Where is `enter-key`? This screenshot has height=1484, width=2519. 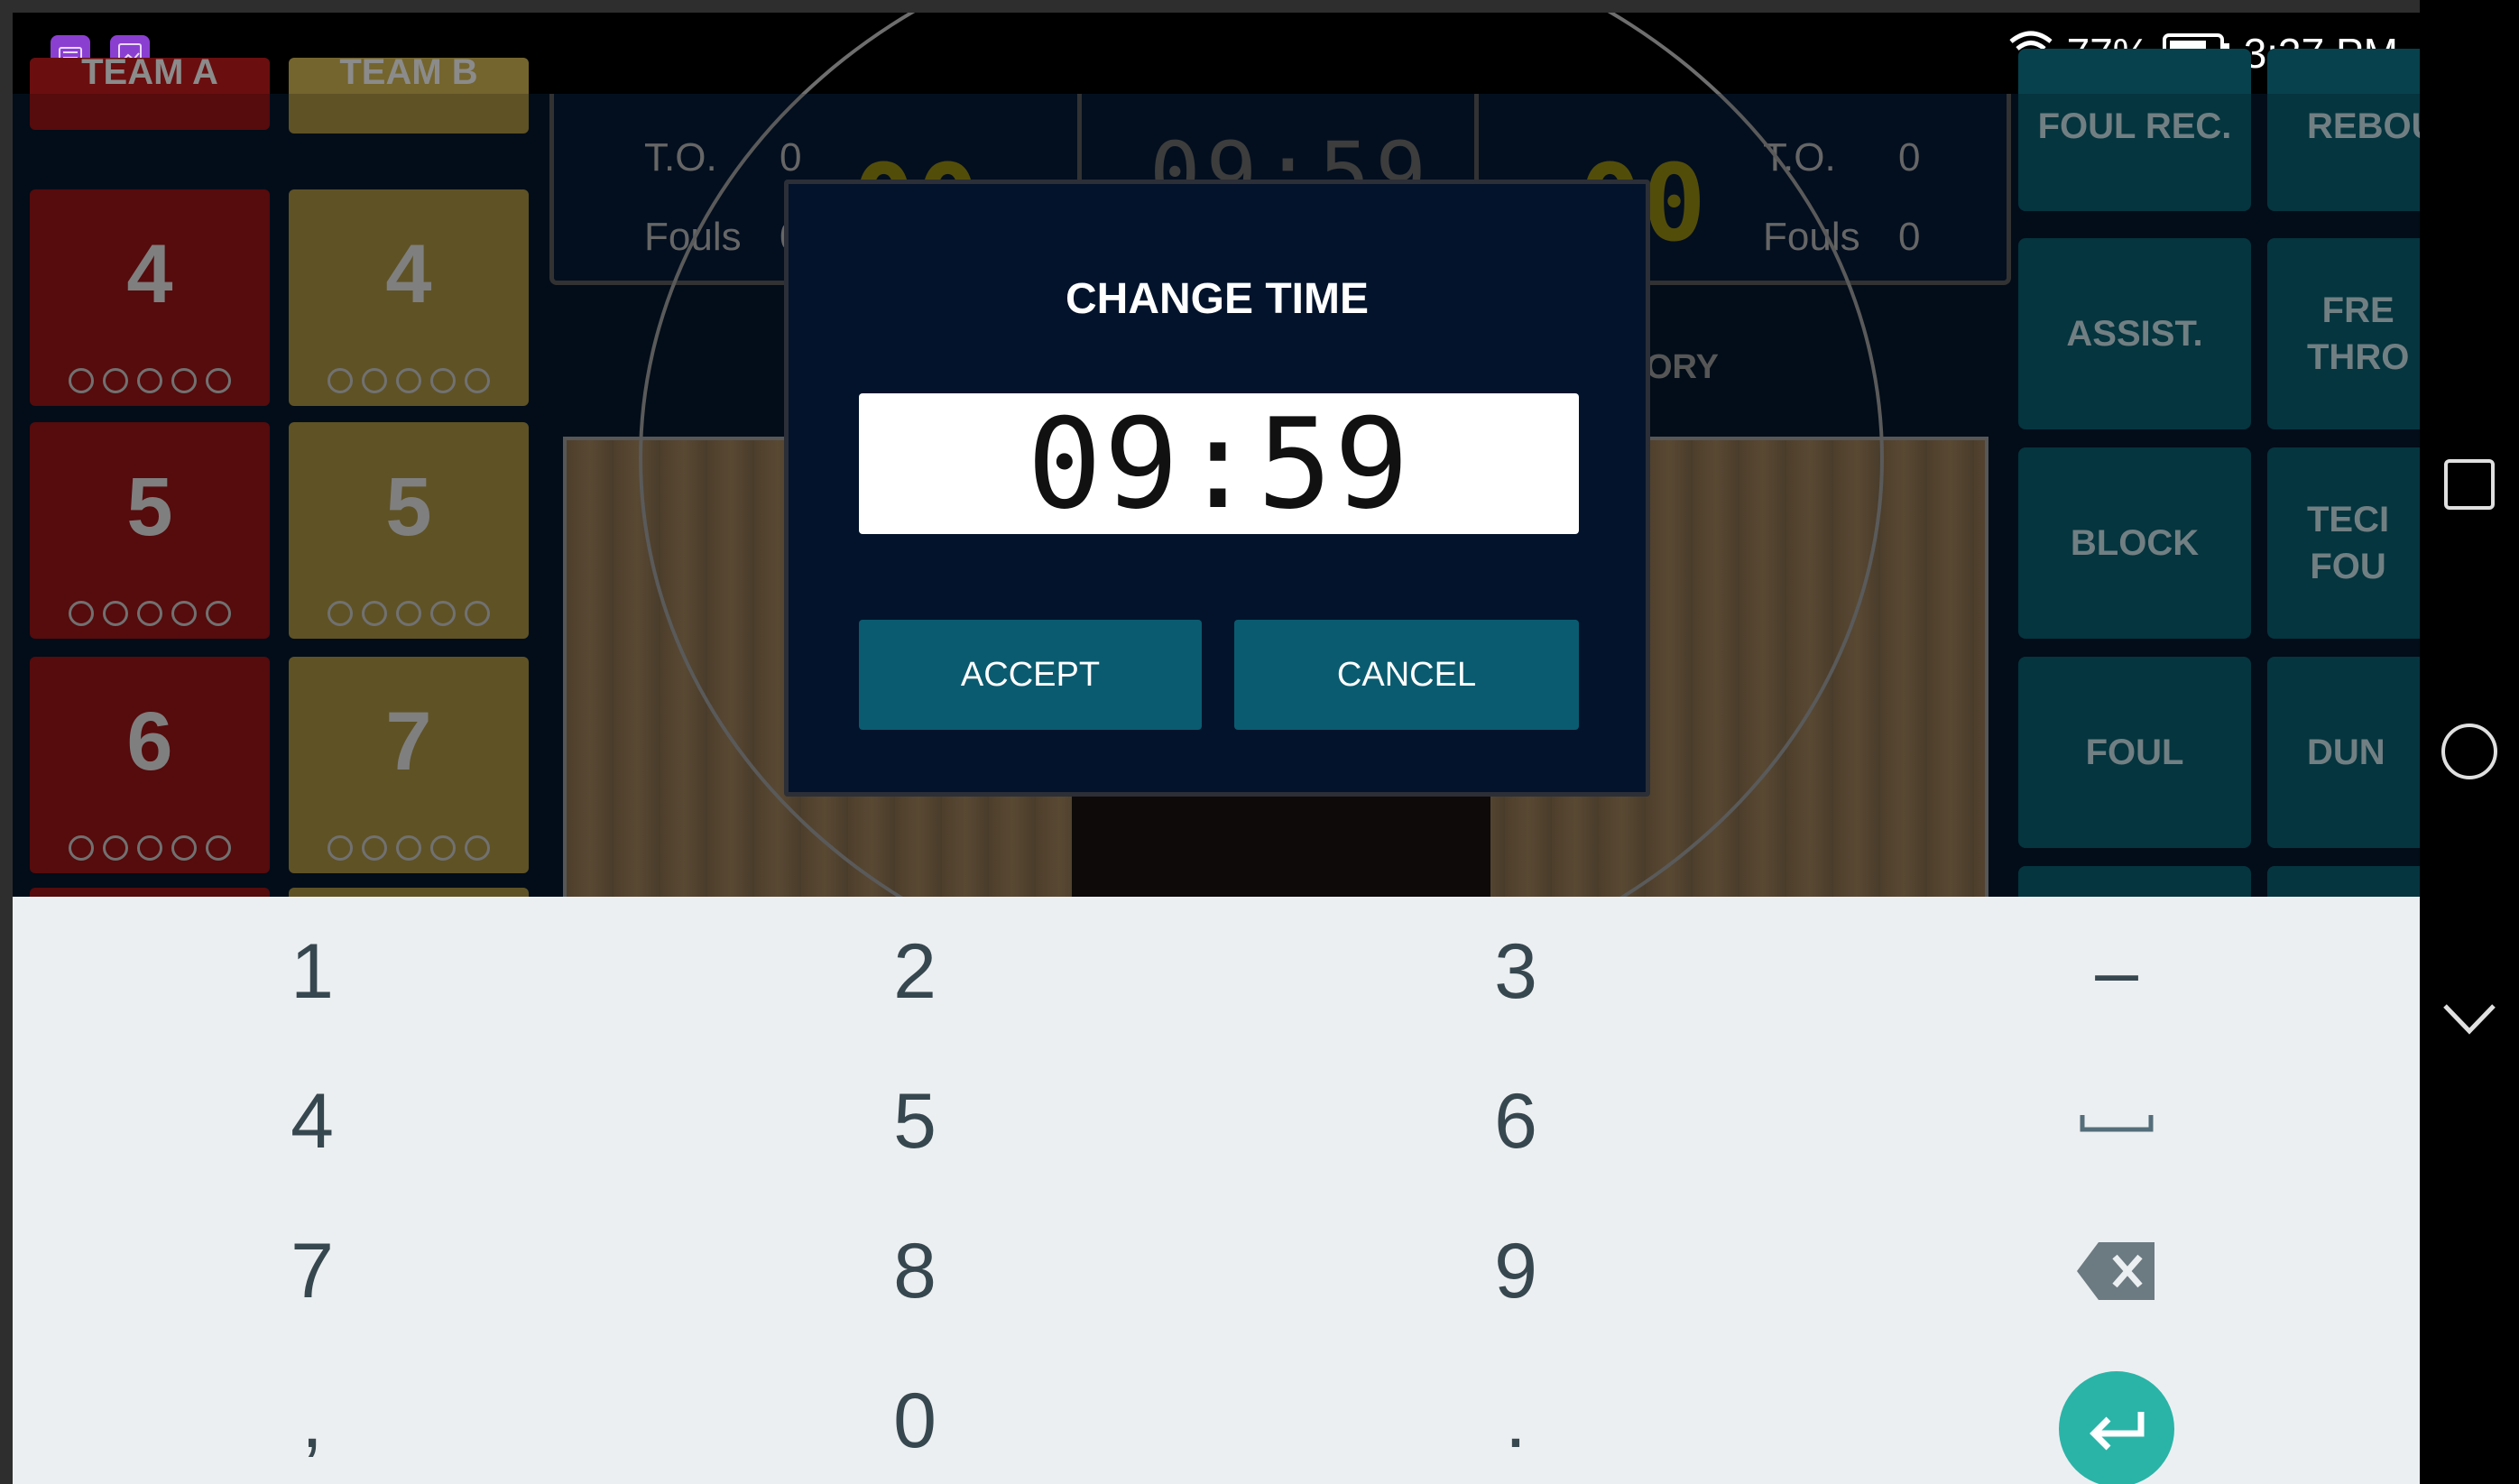 enter-key is located at coordinates (2116, 1427).